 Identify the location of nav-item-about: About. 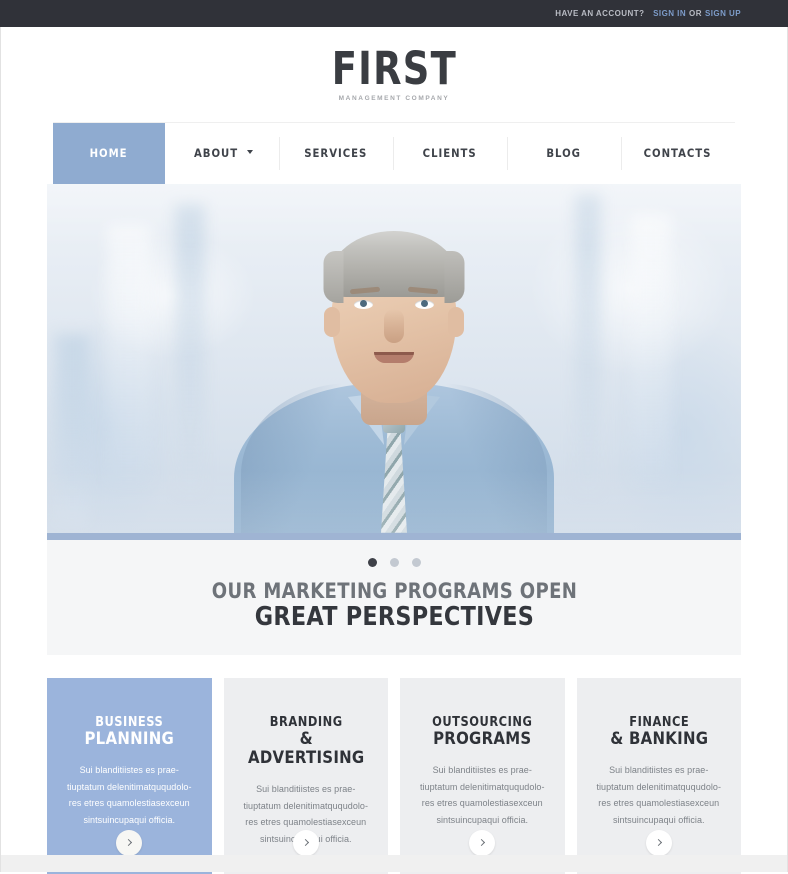
(222, 153).